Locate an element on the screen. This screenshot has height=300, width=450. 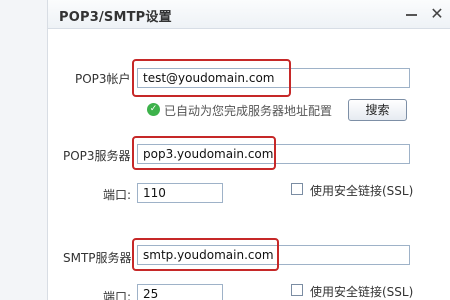
search-button: 搜索 is located at coordinates (377, 110).